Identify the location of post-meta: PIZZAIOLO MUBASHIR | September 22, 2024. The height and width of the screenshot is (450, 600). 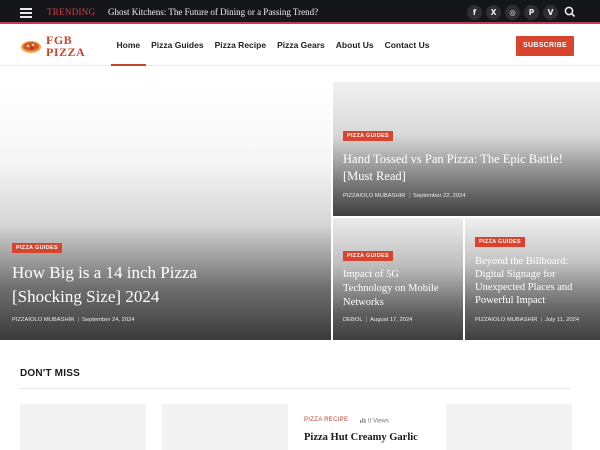
(404, 196).